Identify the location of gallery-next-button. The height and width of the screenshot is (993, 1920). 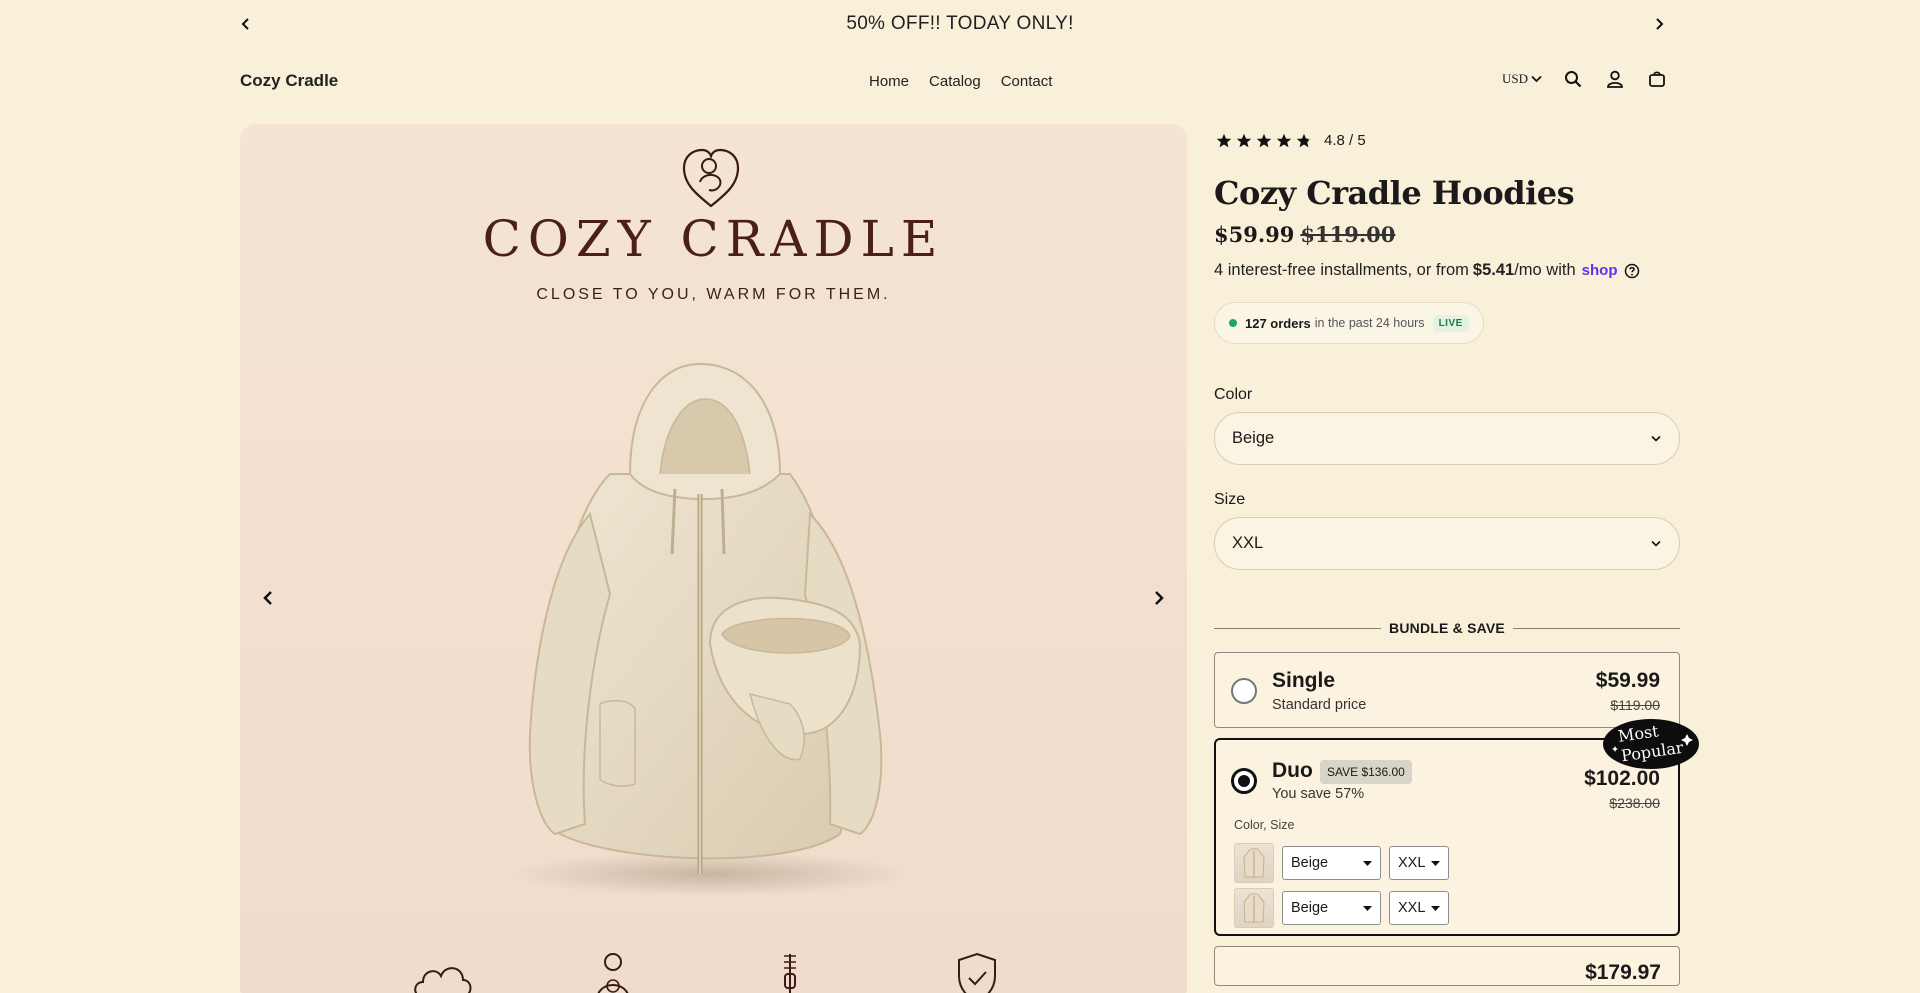
(1159, 598).